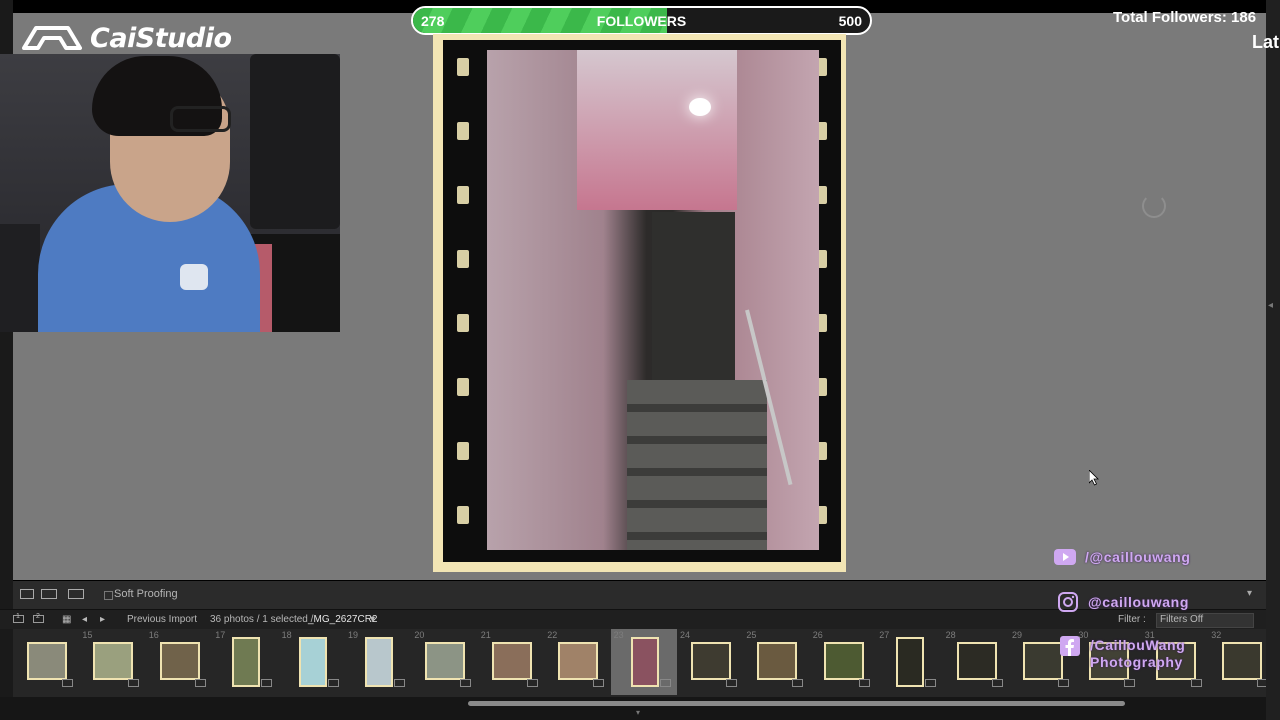 The height and width of the screenshot is (720, 1280). I want to click on grid-view-icon: ▦, so click(66, 619).